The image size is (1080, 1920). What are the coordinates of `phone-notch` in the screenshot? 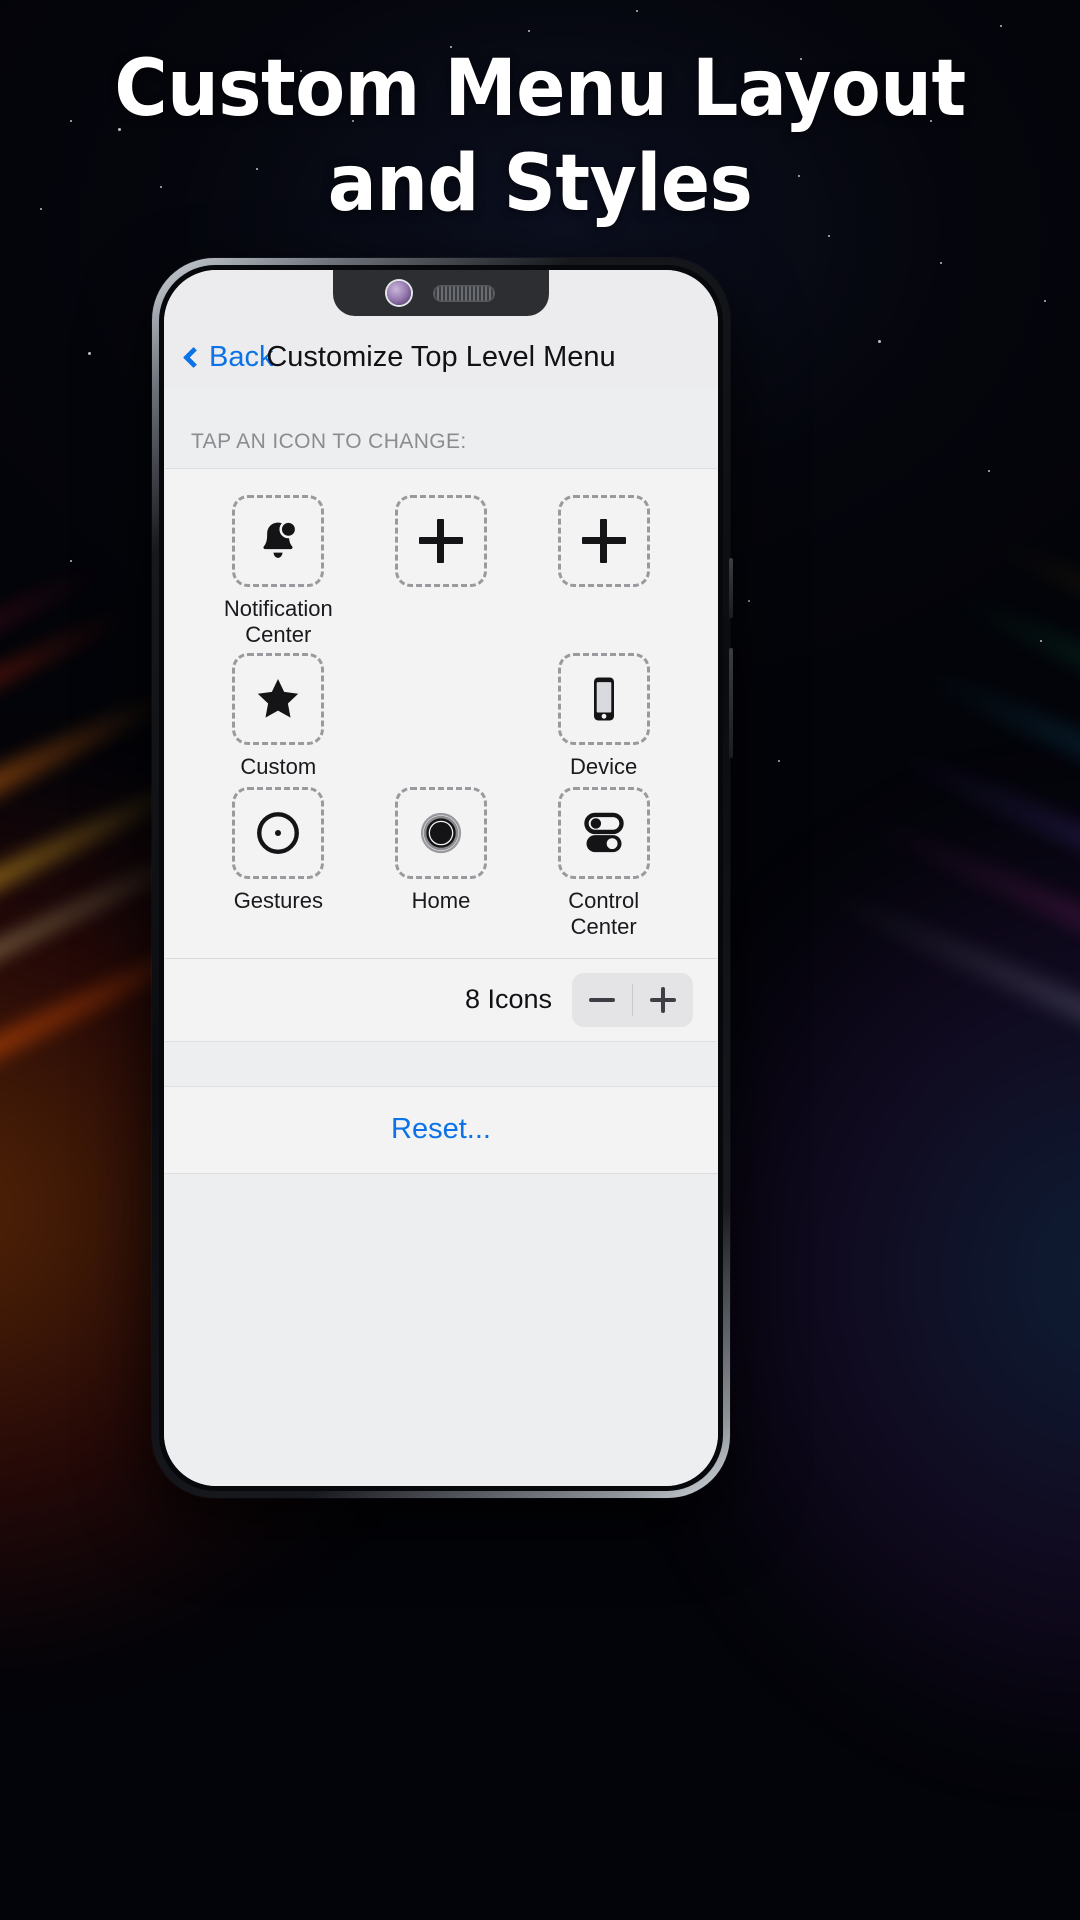 It's located at (441, 293).